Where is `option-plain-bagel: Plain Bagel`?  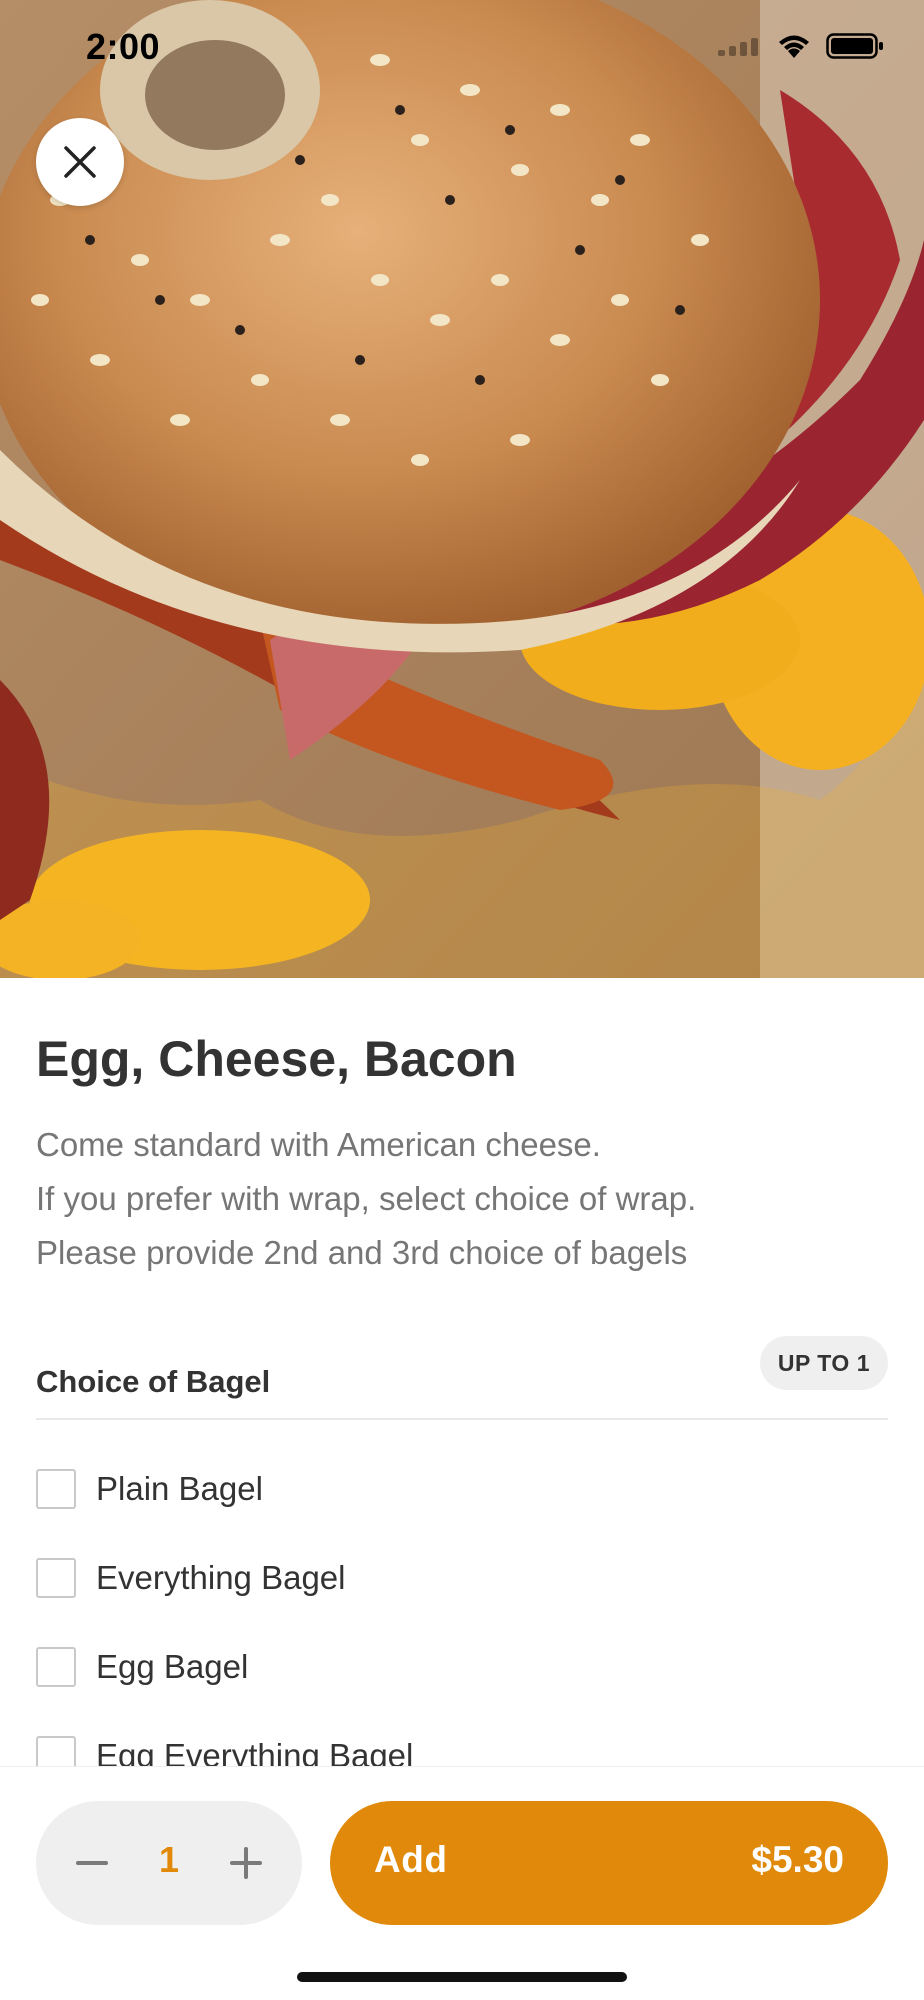 option-plain-bagel: Plain Bagel is located at coordinates (462, 1488).